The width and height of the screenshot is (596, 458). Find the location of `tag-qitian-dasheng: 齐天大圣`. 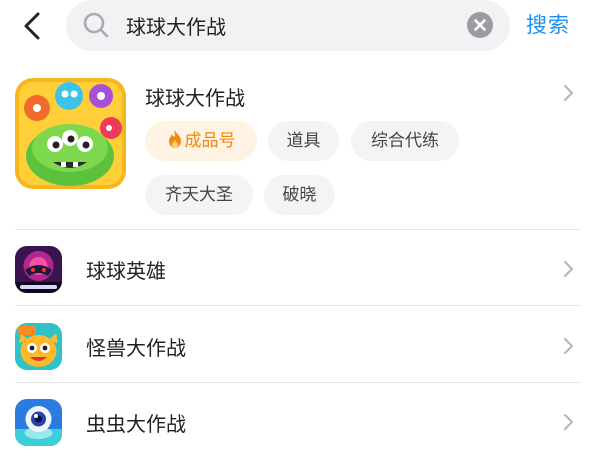

tag-qitian-dasheng: 齐天大圣 is located at coordinates (199, 195).